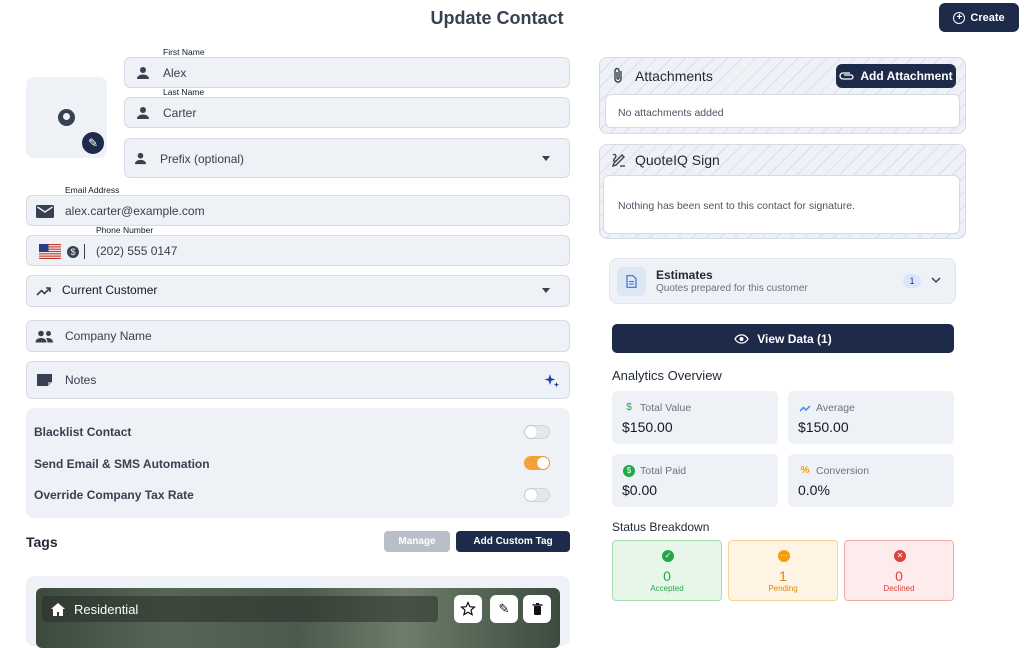 This screenshot has height=648, width=1024. I want to click on create-button: + Create, so click(979, 17).